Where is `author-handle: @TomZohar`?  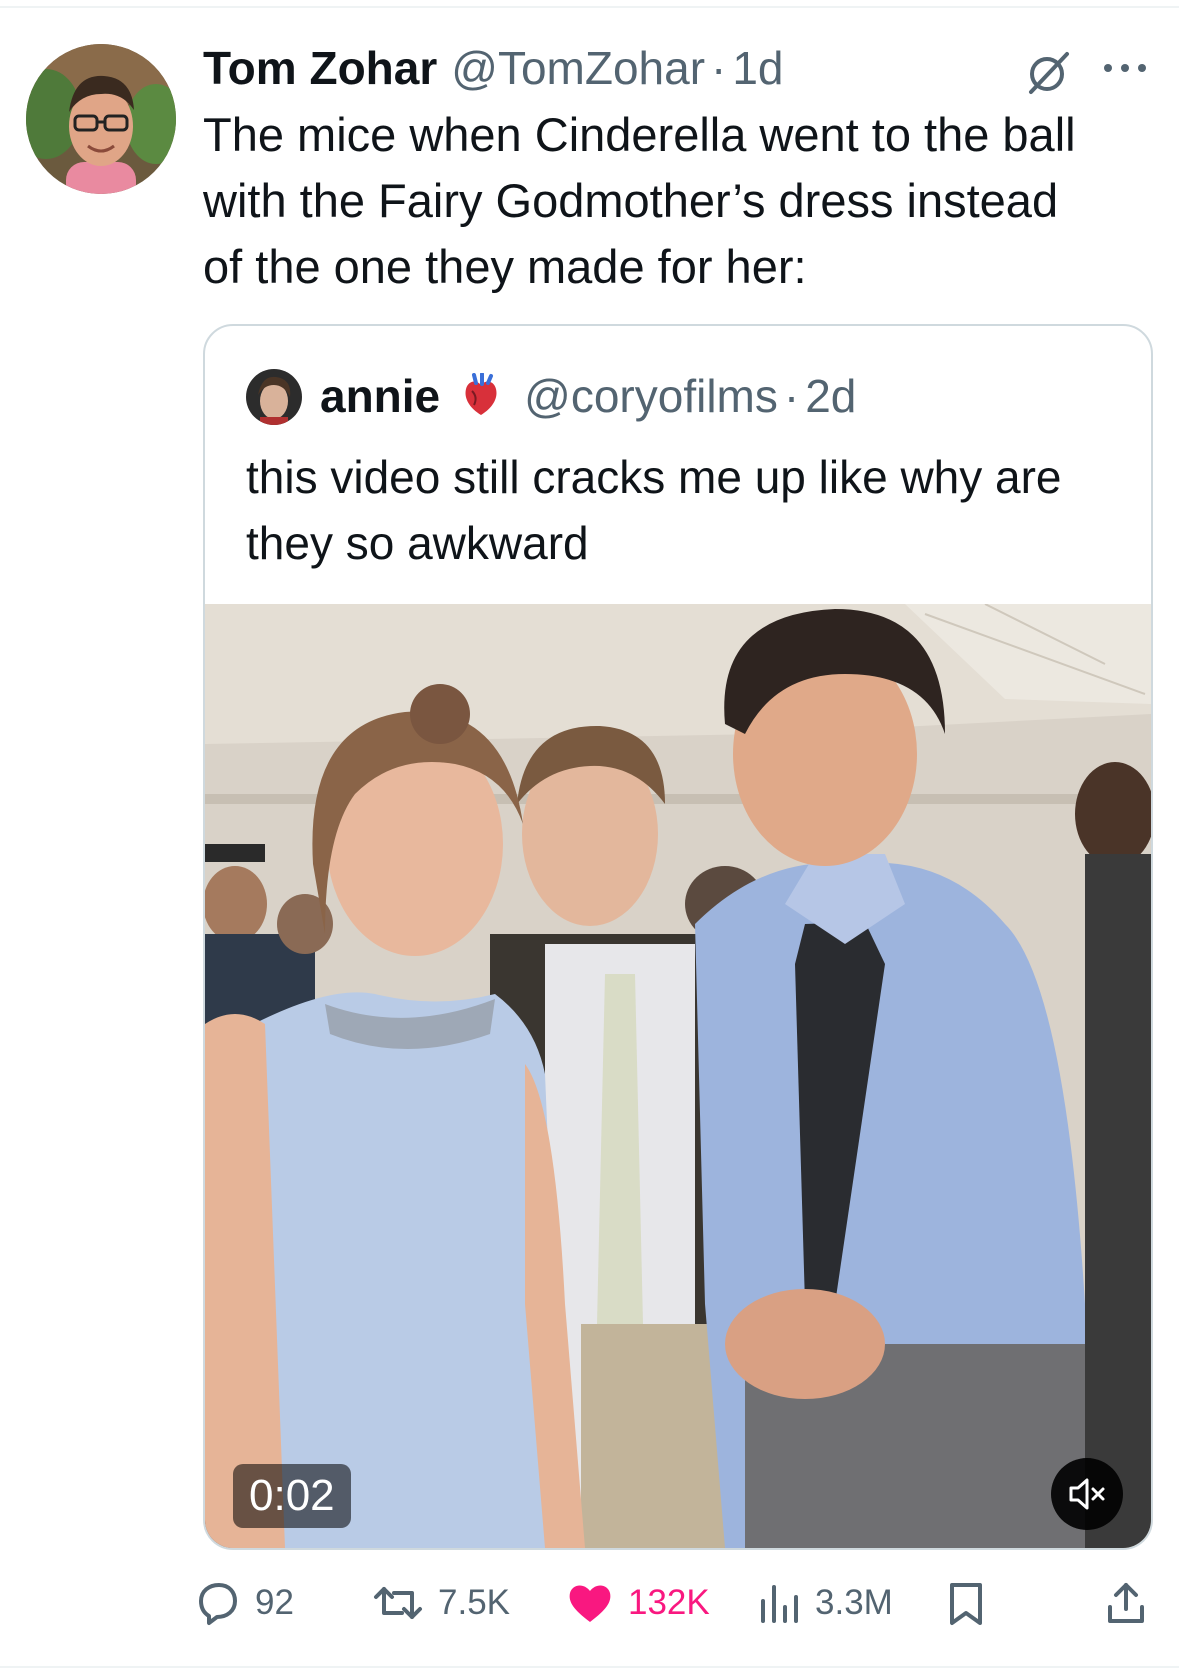 author-handle: @TomZohar is located at coordinates (578, 68).